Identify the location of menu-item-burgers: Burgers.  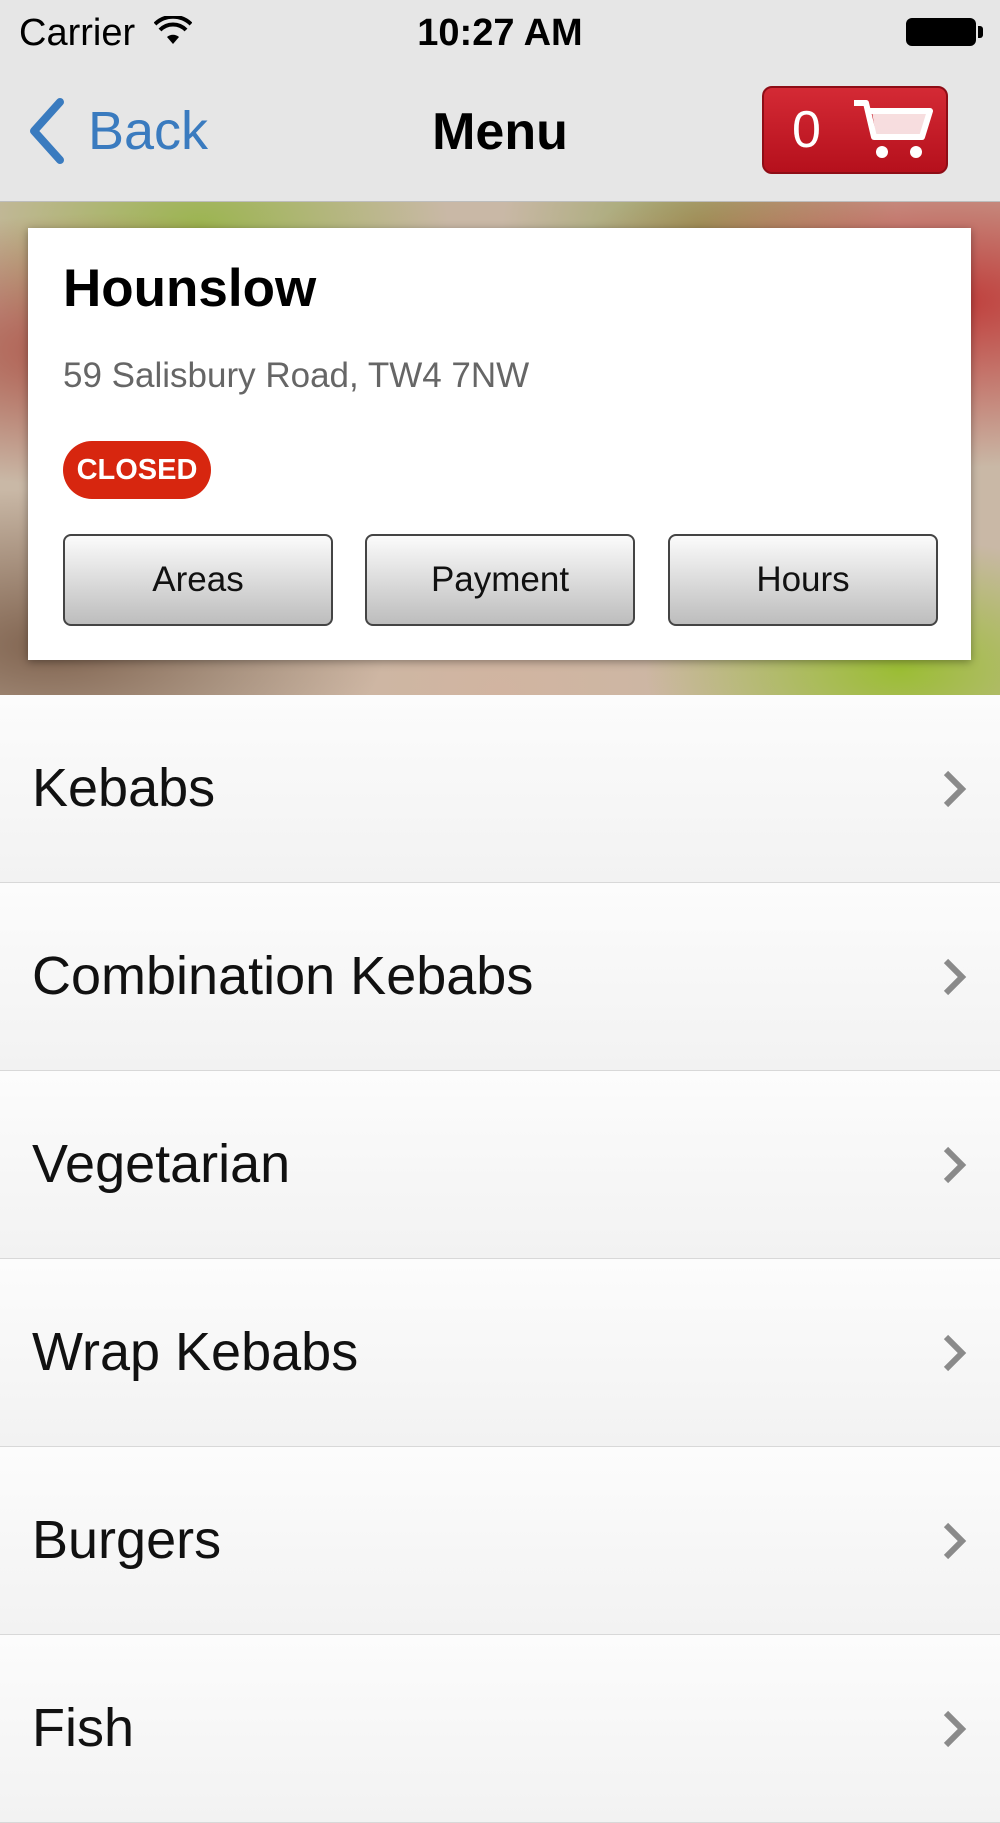
(500, 1541).